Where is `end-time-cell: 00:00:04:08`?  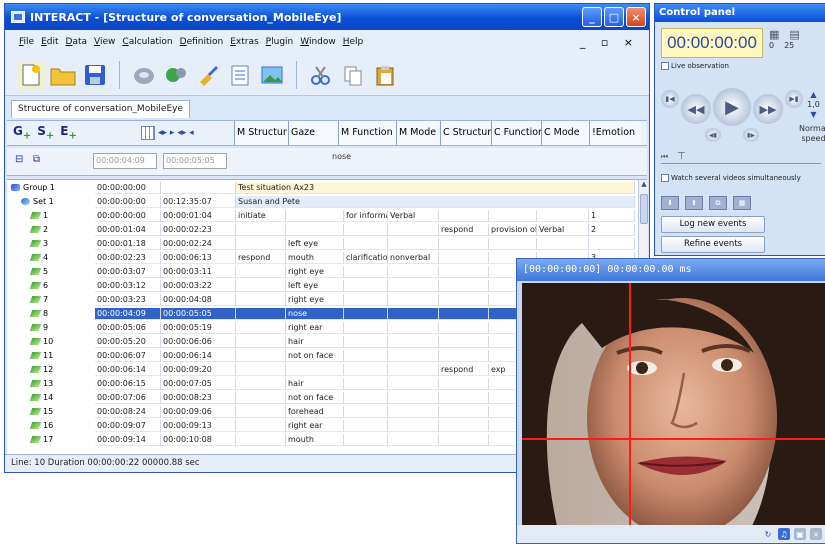
end-time-cell: 00:00:04:08 is located at coordinates (198, 300).